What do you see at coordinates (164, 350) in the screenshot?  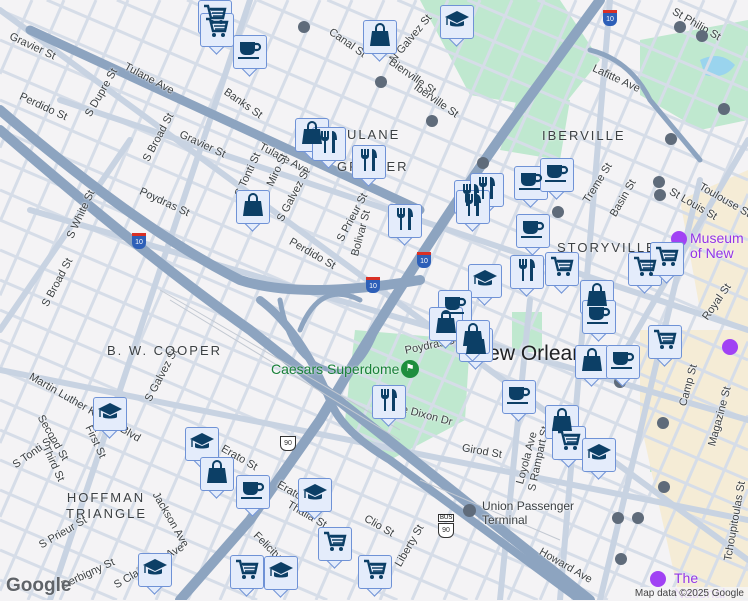 I see `district-bw-cooper: B. W. COOPER` at bounding box center [164, 350].